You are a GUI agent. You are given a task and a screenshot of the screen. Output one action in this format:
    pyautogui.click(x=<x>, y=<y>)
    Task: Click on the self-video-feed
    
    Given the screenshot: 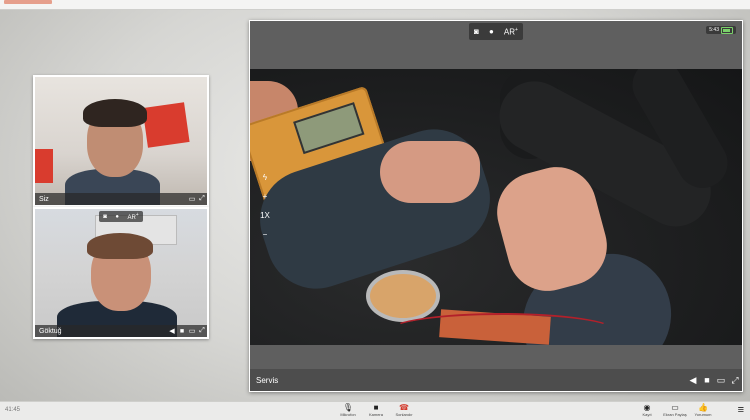 What is the action you would take?
    pyautogui.click(x=121, y=141)
    